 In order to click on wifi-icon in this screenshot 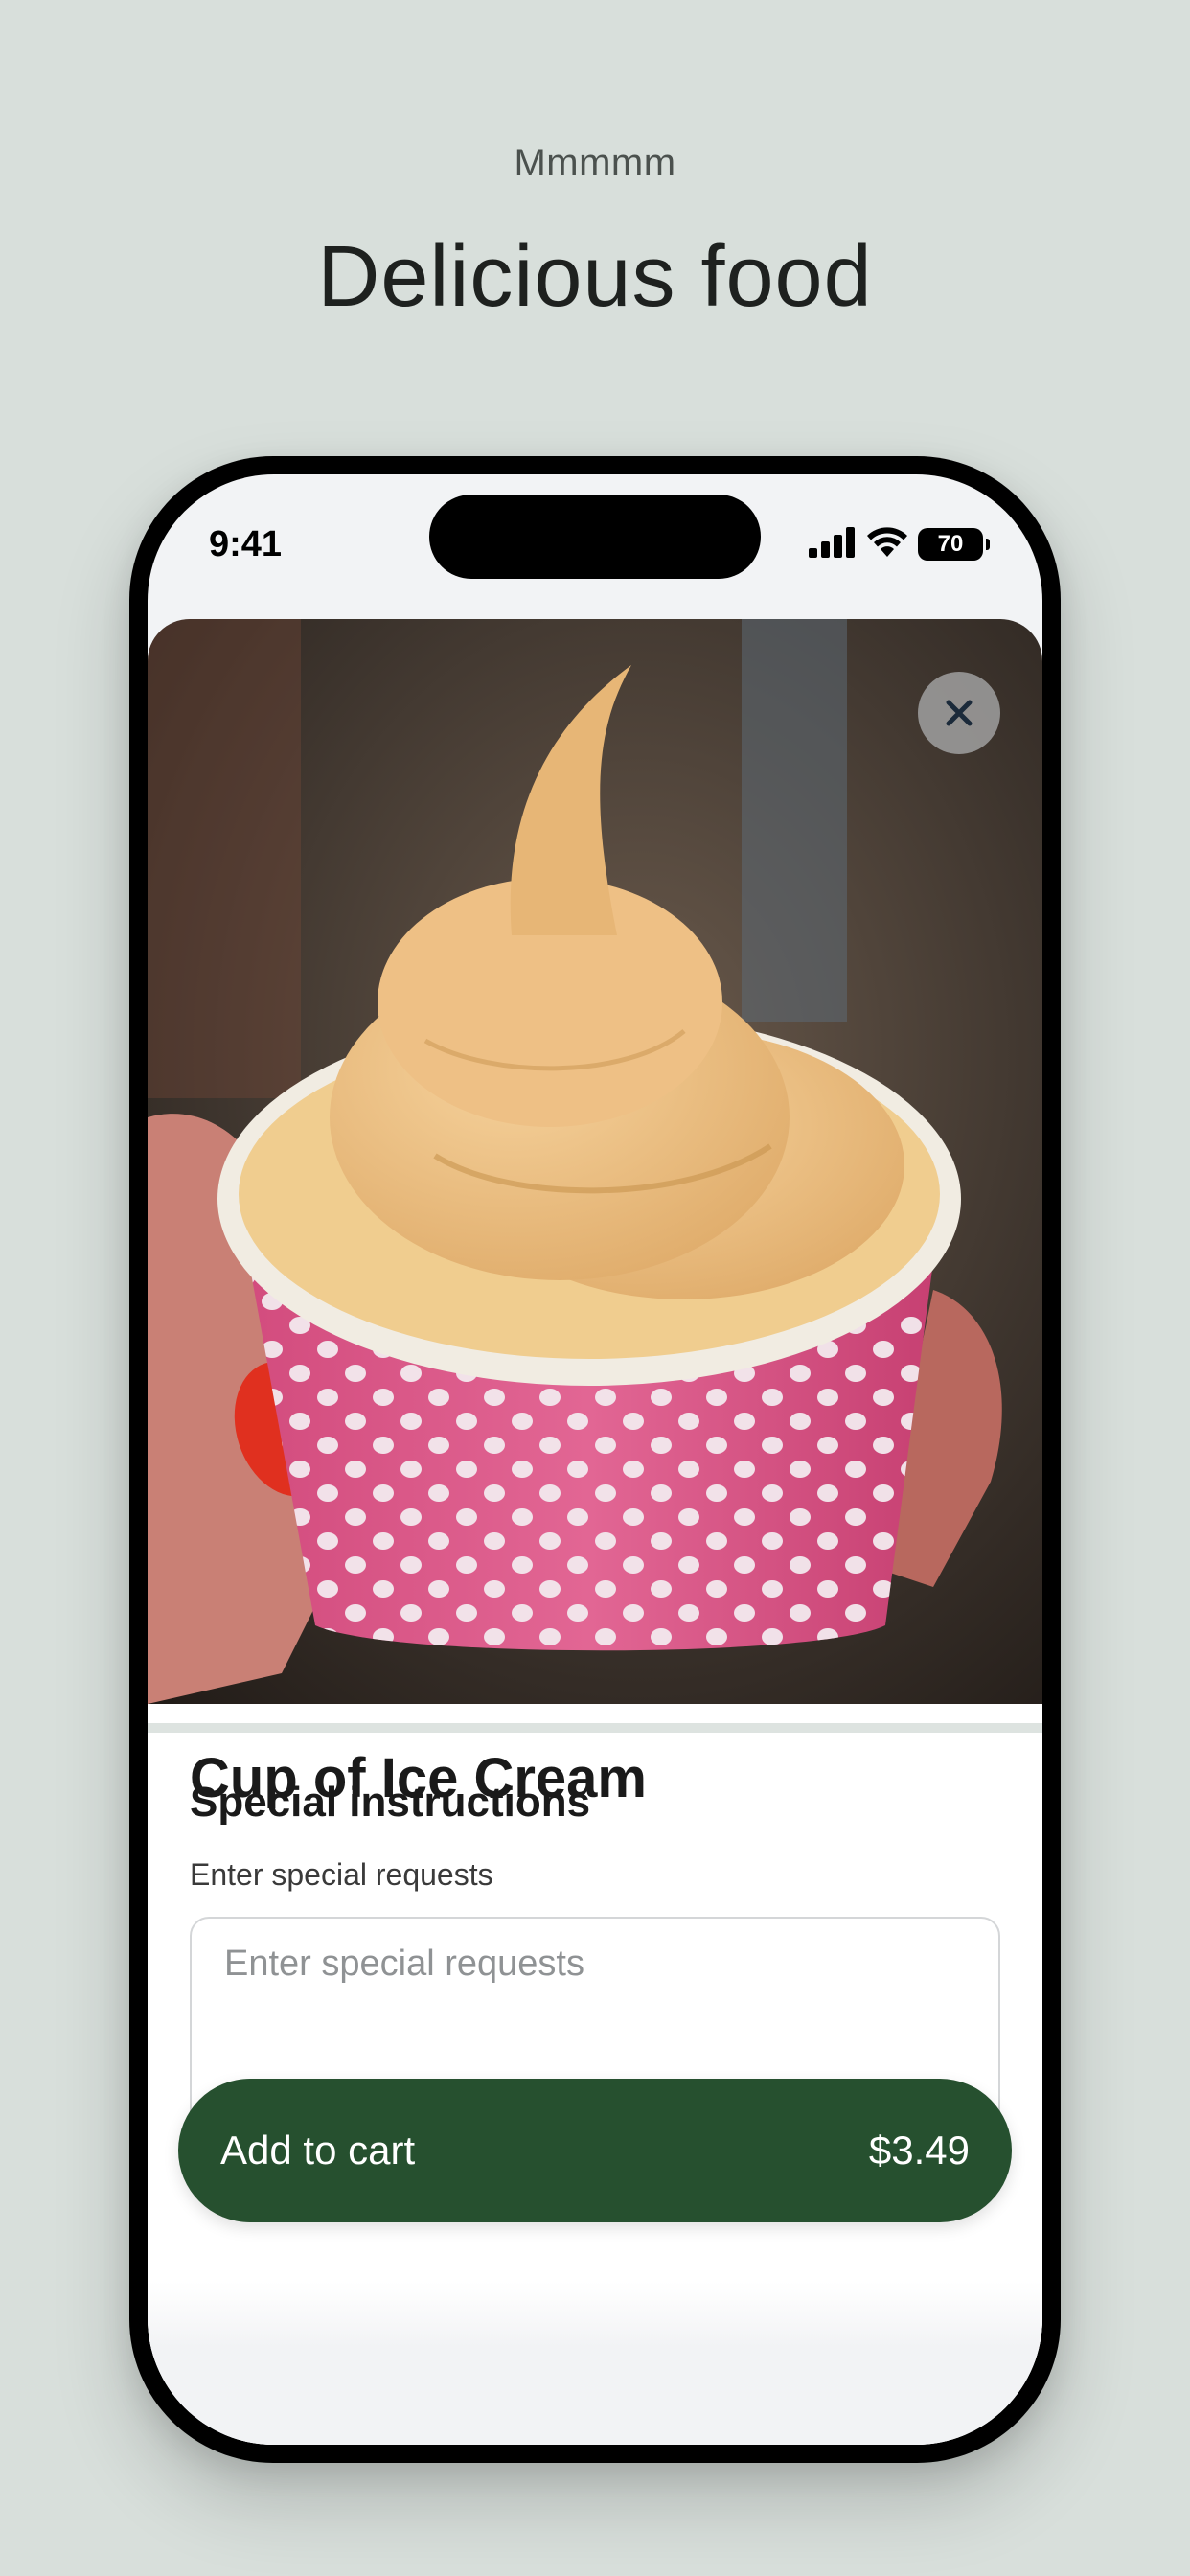, I will do `click(887, 544)`.